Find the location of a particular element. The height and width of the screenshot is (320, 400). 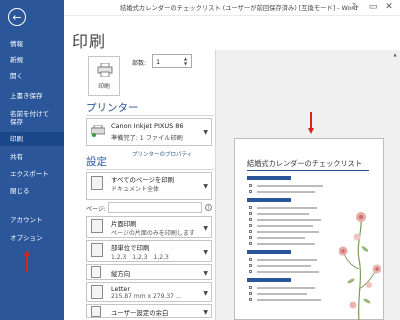

red-arrow-down-icon is located at coordinates (311, 123).